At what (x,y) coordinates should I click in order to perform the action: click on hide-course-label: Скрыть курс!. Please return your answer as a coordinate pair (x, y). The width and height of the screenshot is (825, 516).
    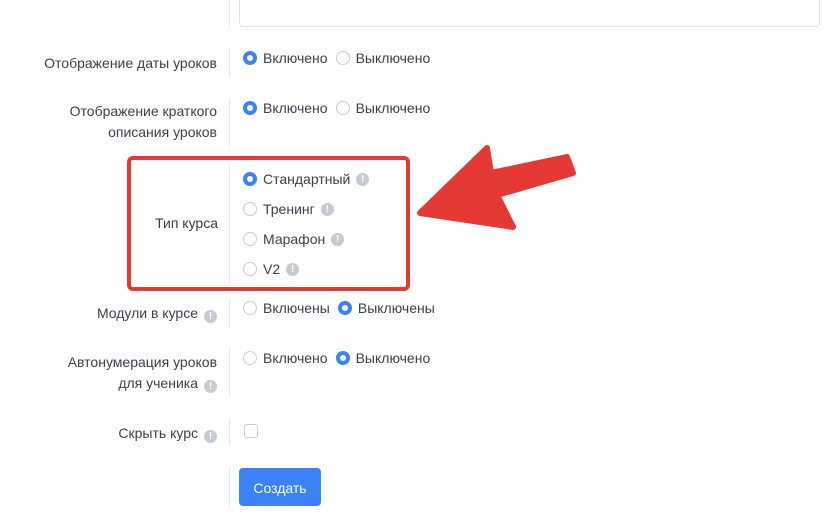
    Looking at the image, I should click on (167, 433).